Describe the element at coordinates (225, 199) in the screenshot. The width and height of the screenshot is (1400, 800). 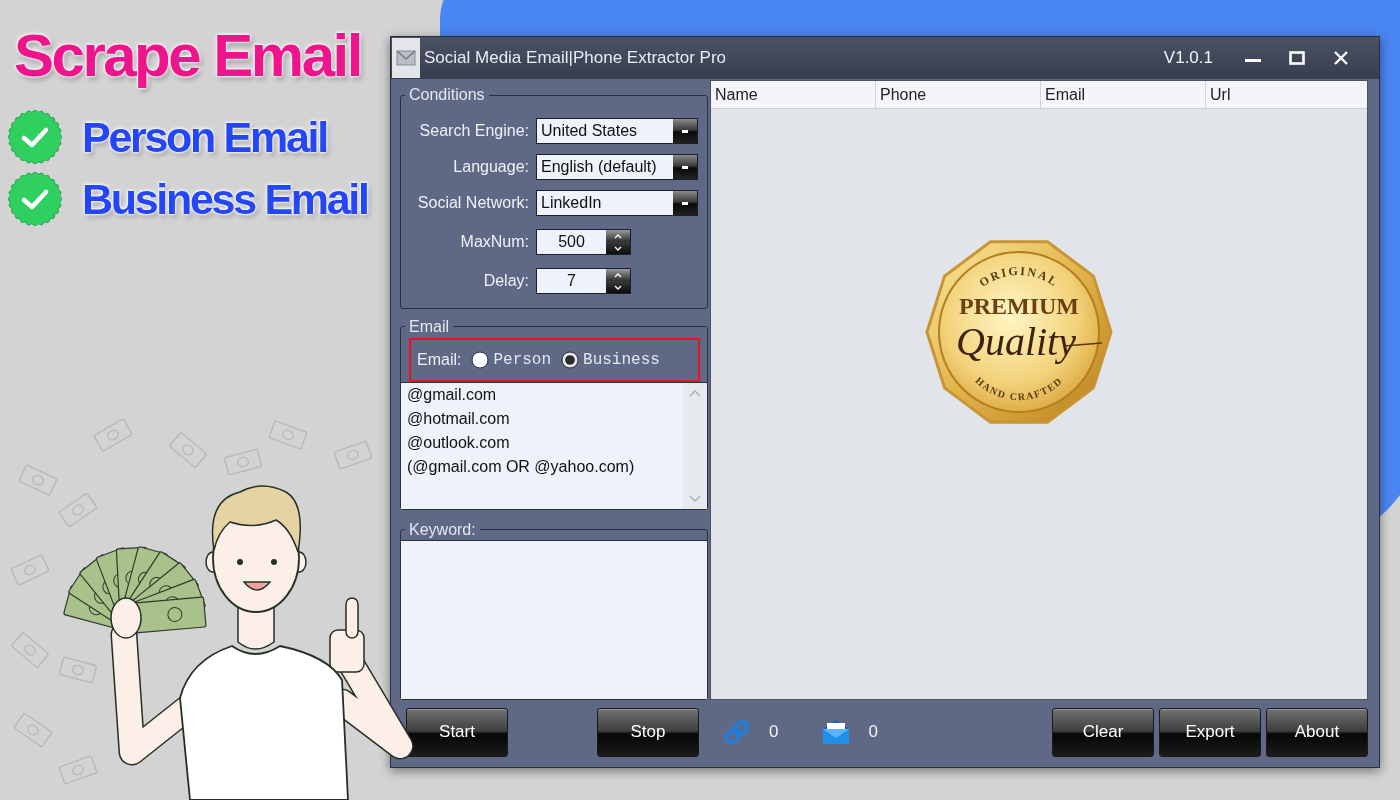
I see `promo-feature: Business Email` at that location.